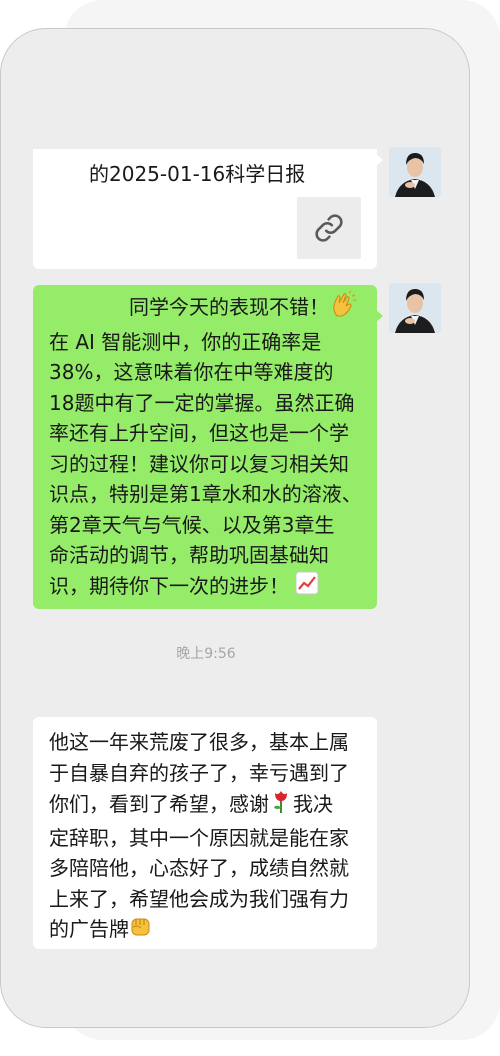 Image resolution: width=500 pixels, height=1056 pixels. What do you see at coordinates (205, 494) in the screenshot?
I see `message-line: 识点，特别是第1章水和水的溶液、` at bounding box center [205, 494].